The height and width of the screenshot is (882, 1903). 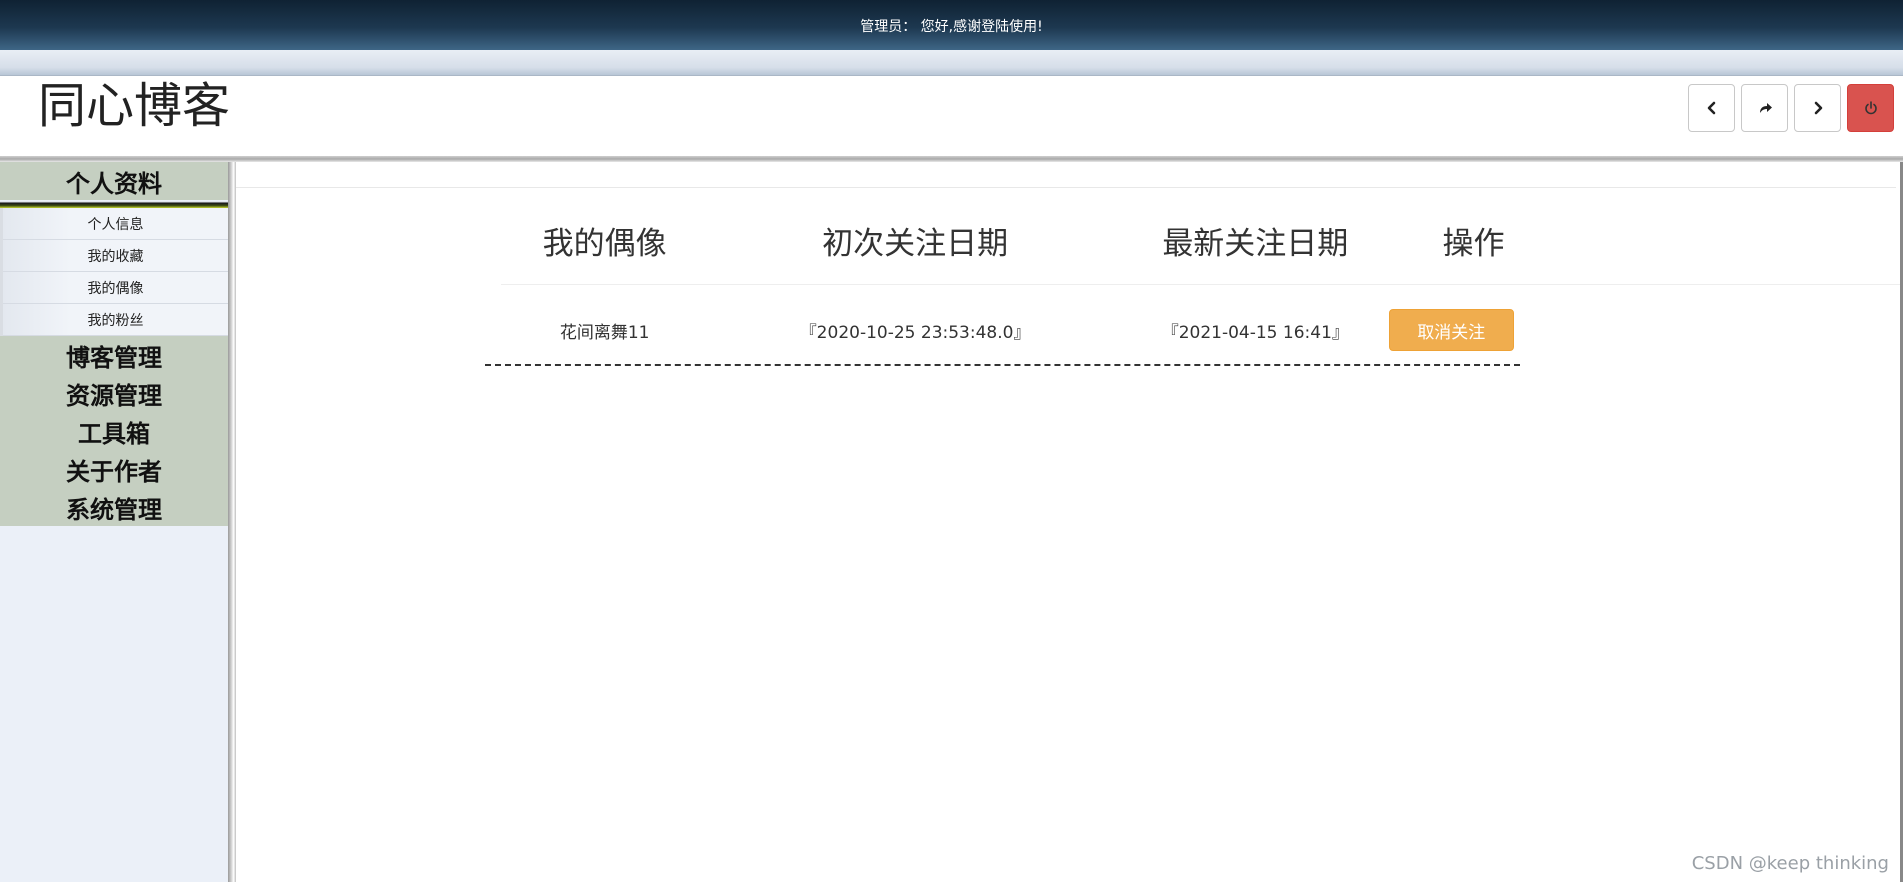 What do you see at coordinates (1730, 241) in the screenshot?
I see `column-header-spacer` at bounding box center [1730, 241].